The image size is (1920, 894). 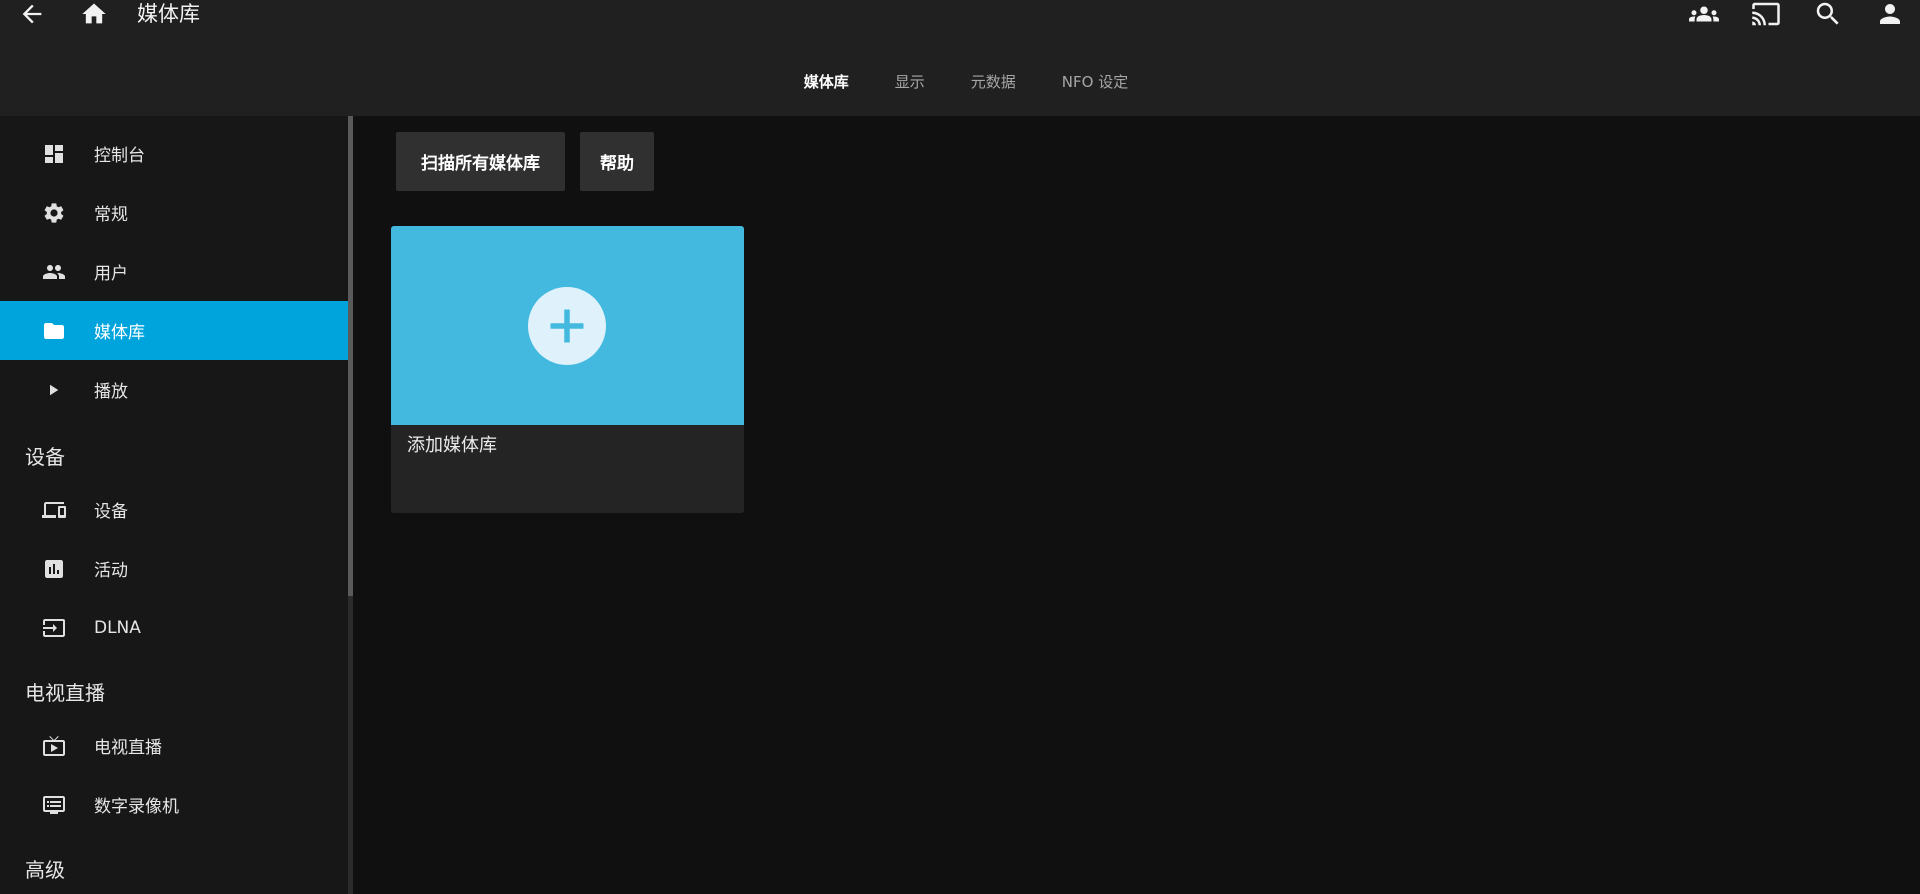 I want to click on tab-libraries: 媒体库, so click(x=826, y=82).